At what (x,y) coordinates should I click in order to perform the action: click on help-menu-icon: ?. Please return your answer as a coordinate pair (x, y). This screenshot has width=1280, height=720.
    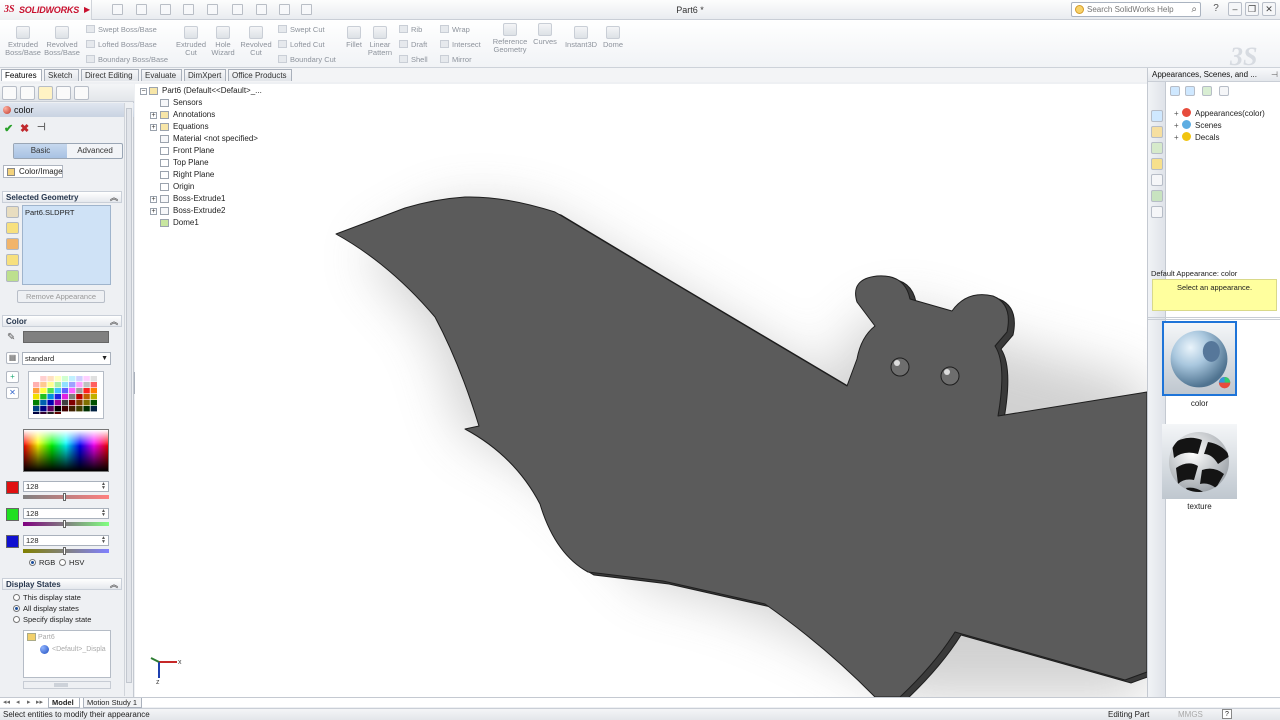
    Looking at the image, I should click on (1216, 9).